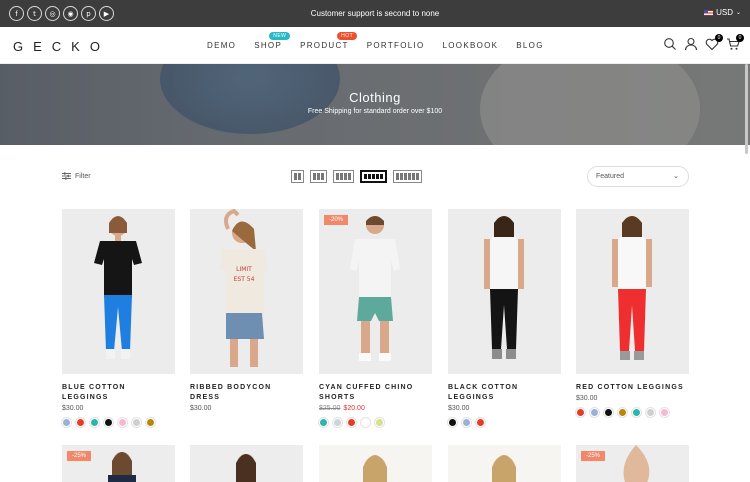  I want to click on search-icon, so click(670, 44).